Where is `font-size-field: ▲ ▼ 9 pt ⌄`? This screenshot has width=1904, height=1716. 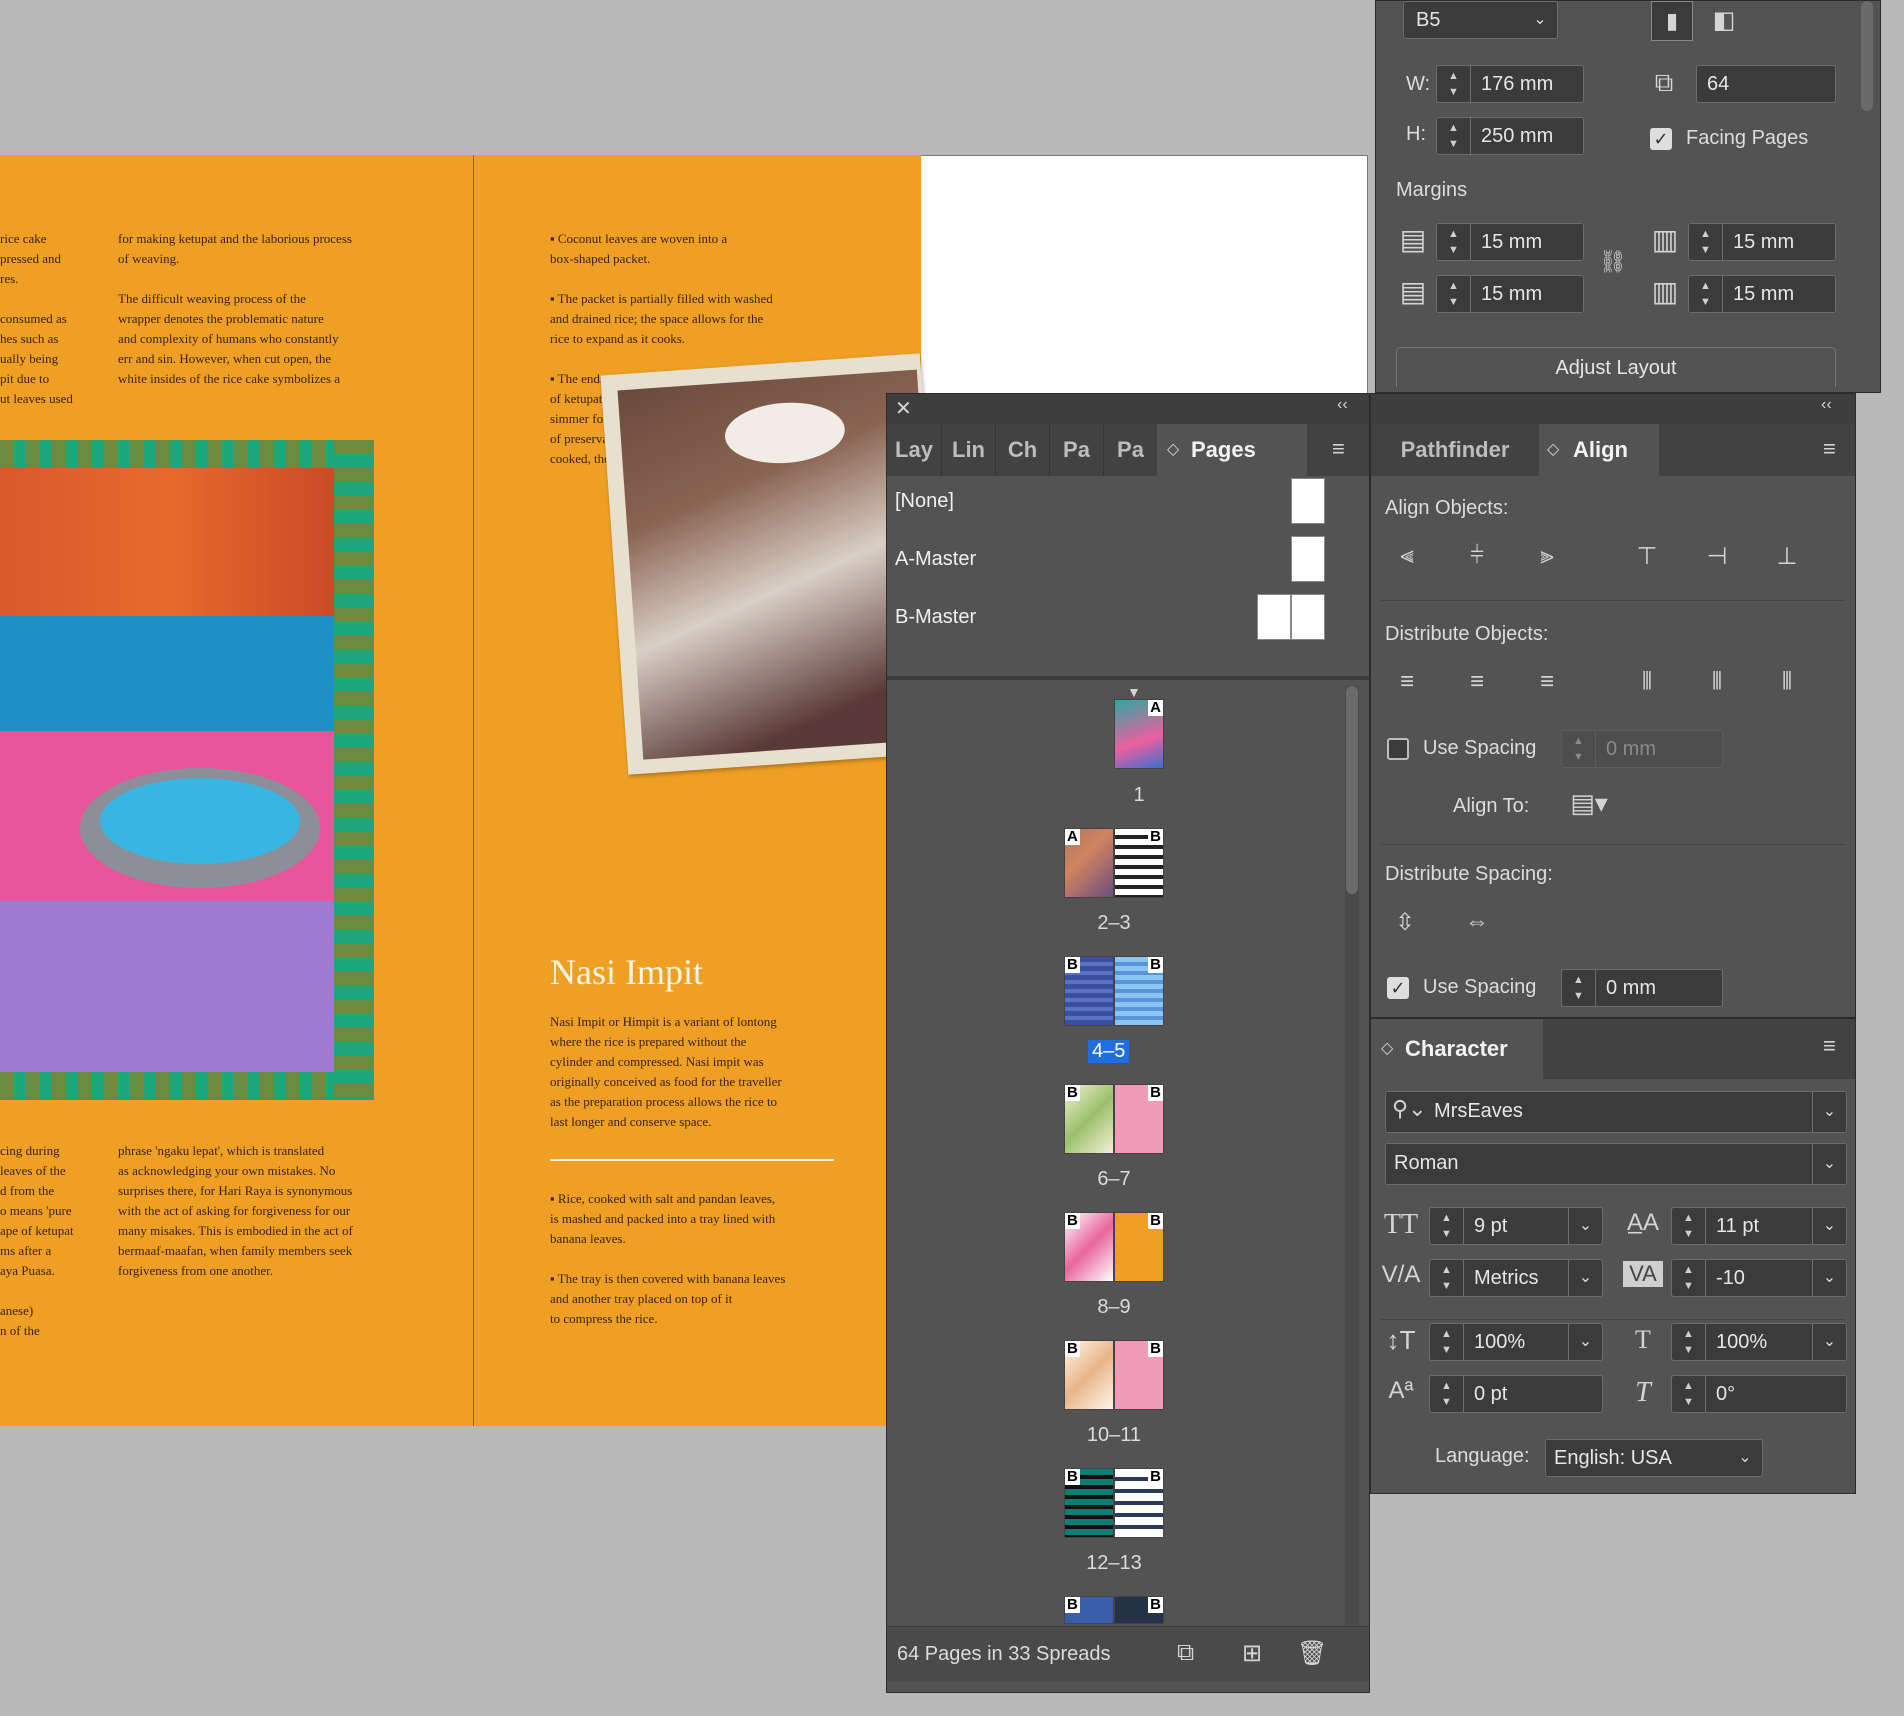 font-size-field: ▲ ▼ 9 pt ⌄ is located at coordinates (1516, 1226).